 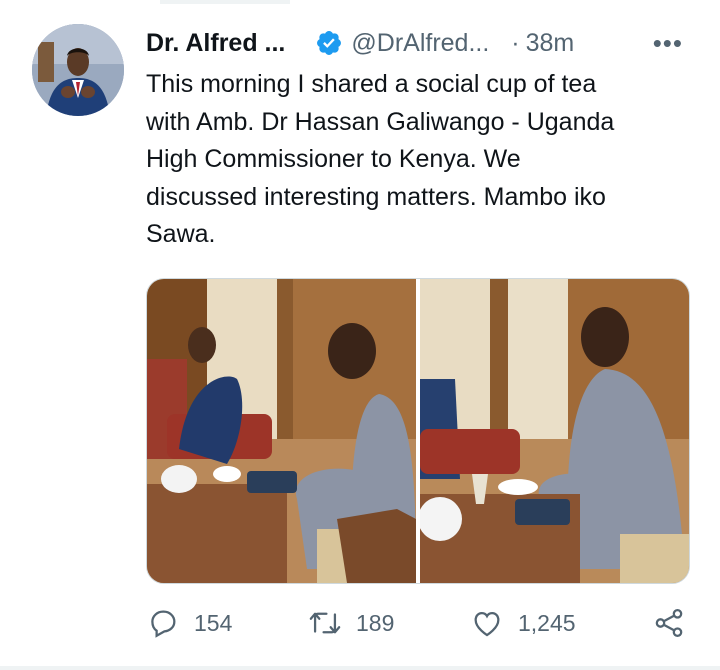 I want to click on action-bar: 154 189 1,245, so click(x=418, y=626).